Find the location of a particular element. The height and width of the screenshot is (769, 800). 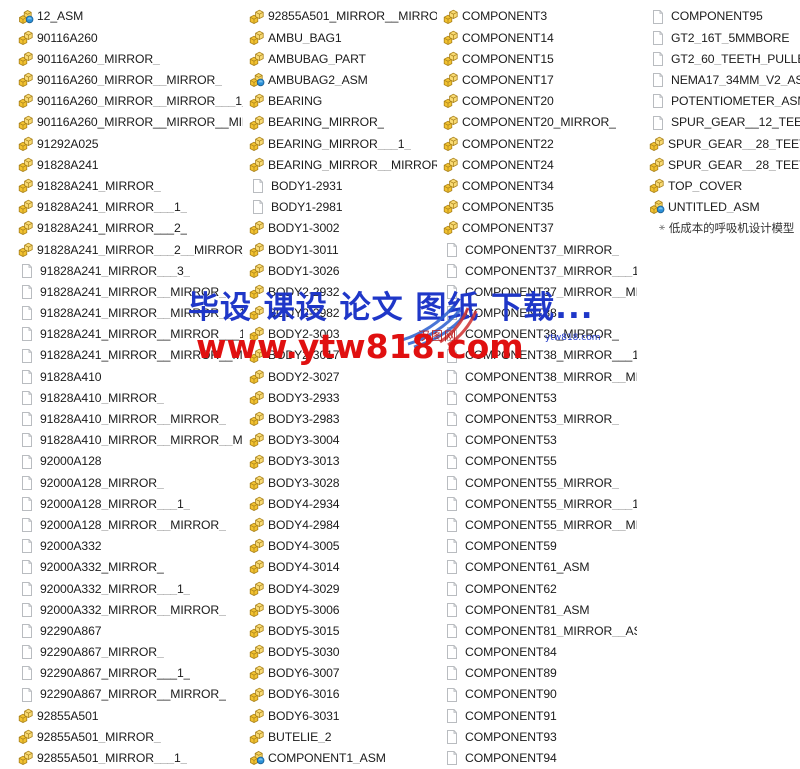

file-list-item: 92855A501_MIRROR_ is located at coordinates (130, 736).